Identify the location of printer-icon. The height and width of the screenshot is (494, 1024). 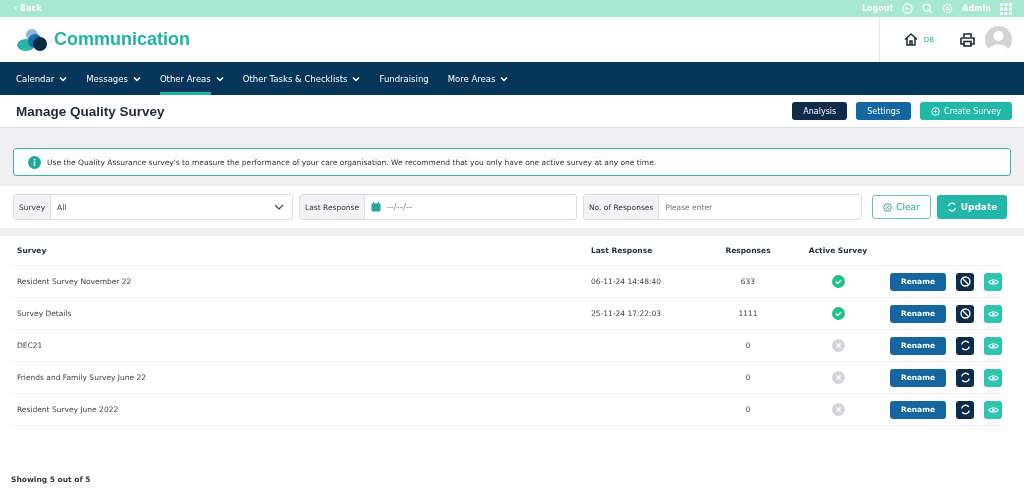
(967, 39).